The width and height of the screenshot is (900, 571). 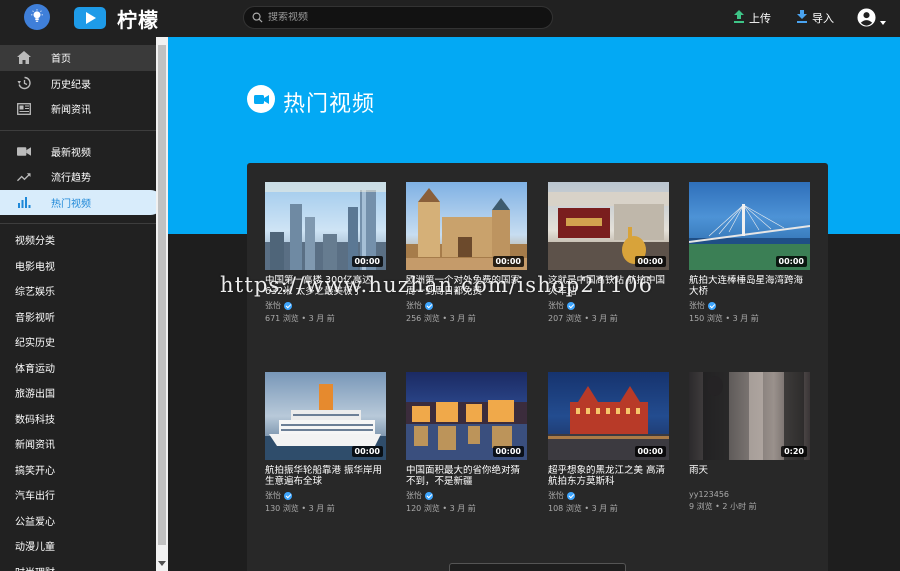 I want to click on sidebar-category-label: 动漫儿童, so click(x=35, y=548).